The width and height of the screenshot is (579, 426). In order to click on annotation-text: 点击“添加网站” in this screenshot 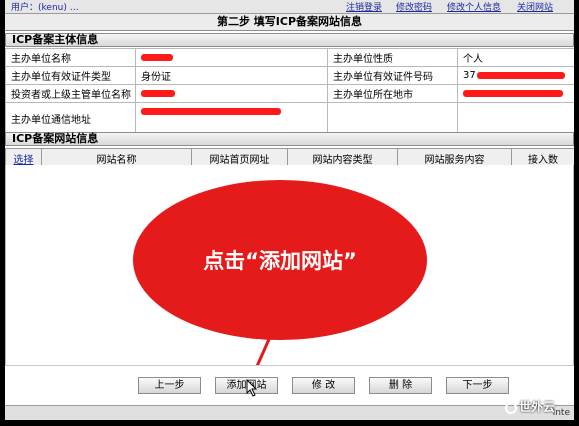, I will do `click(280, 261)`.